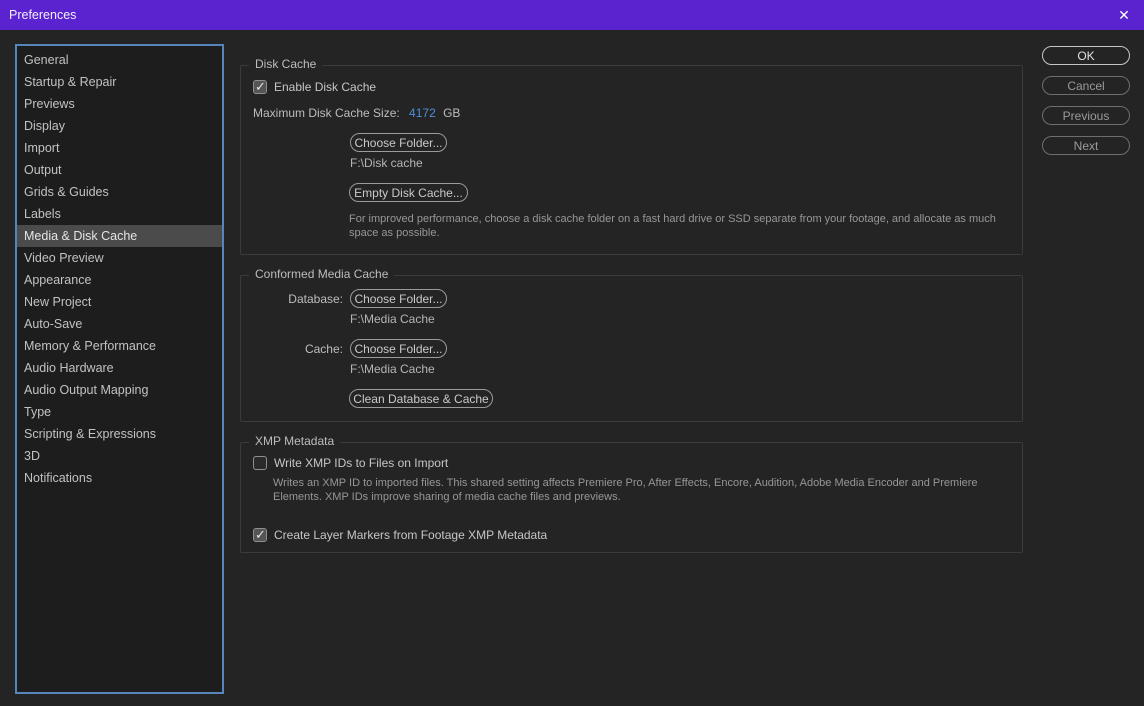 Image resolution: width=1144 pixels, height=706 pixels. I want to click on sidebar-item-notifications: Notifications, so click(119, 478).